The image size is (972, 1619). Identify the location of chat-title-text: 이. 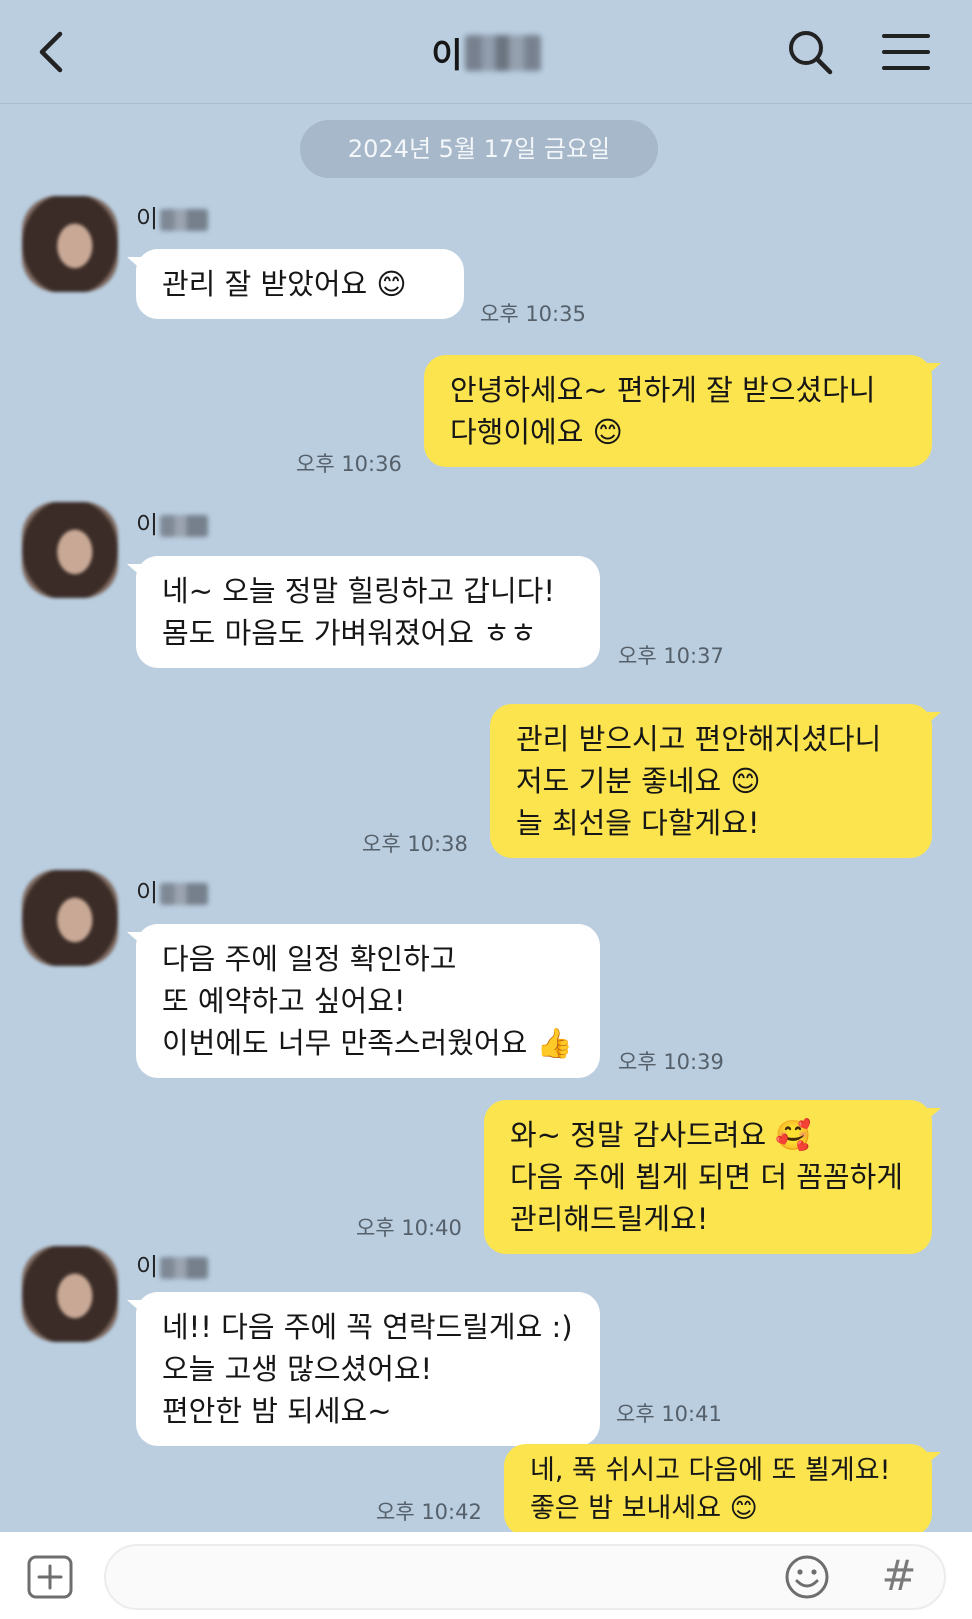
(447, 56).